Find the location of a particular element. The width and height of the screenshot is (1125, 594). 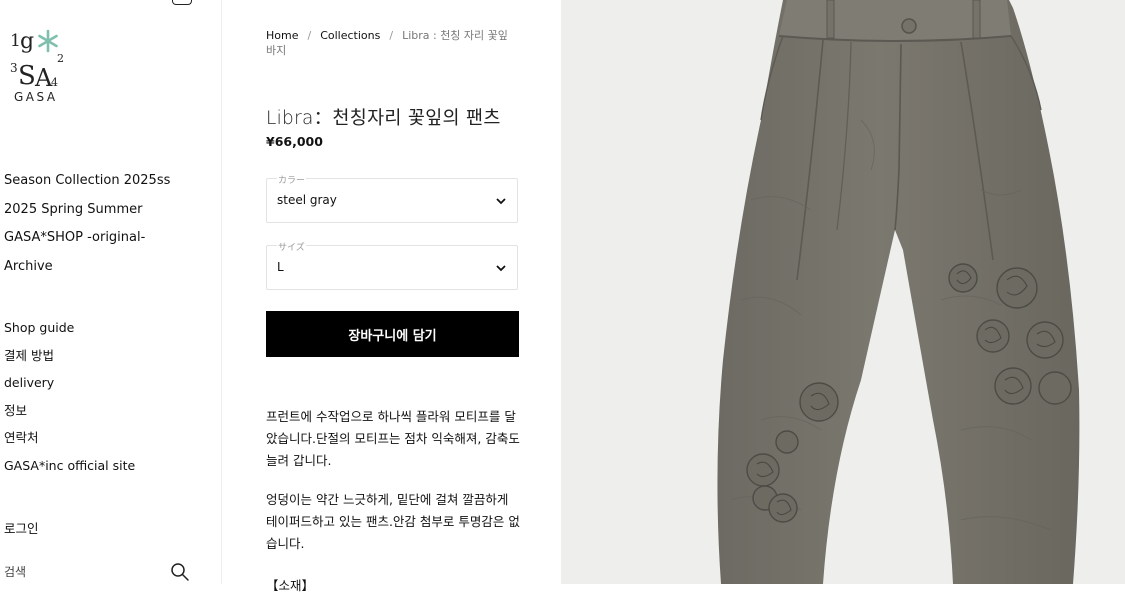

nav-item-info: 정보 is located at coordinates (69, 411).